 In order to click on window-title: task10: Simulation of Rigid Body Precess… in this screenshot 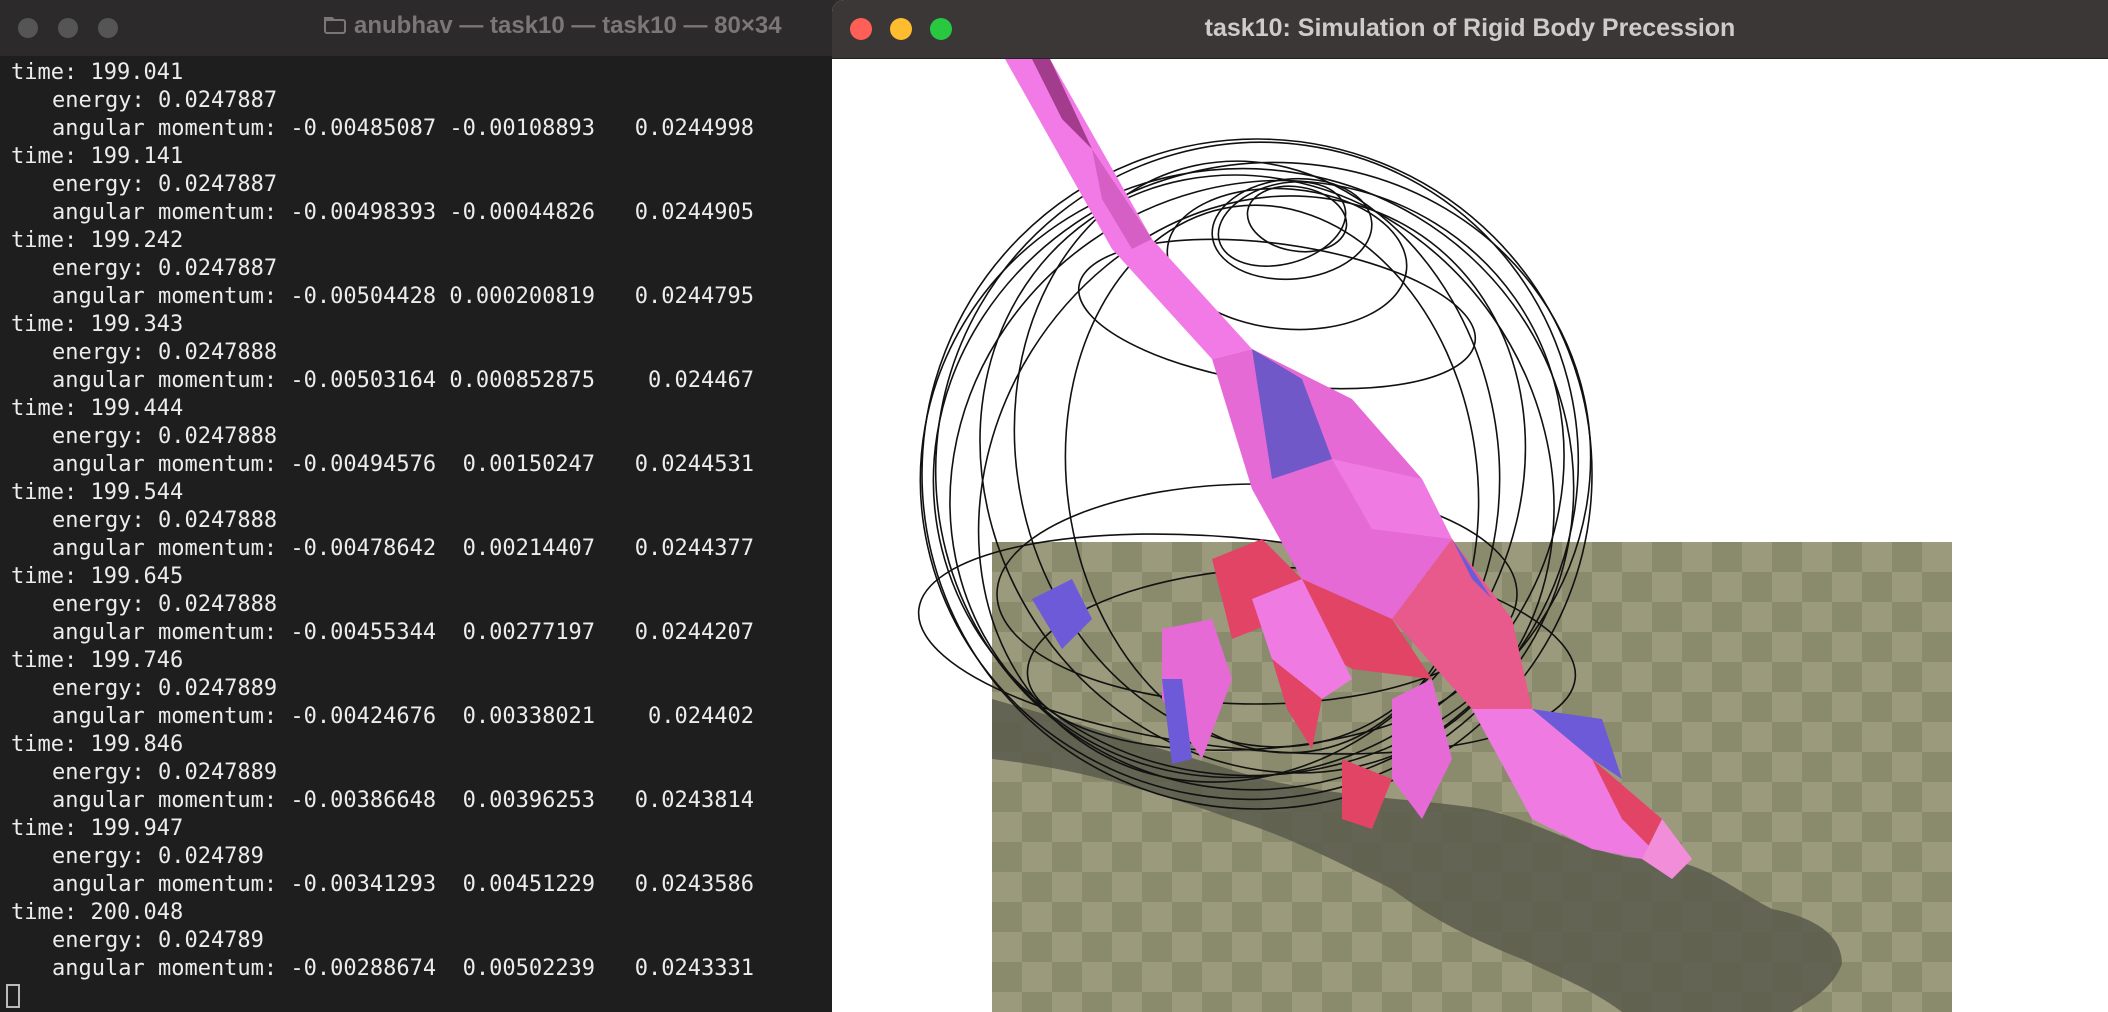, I will do `click(1470, 28)`.